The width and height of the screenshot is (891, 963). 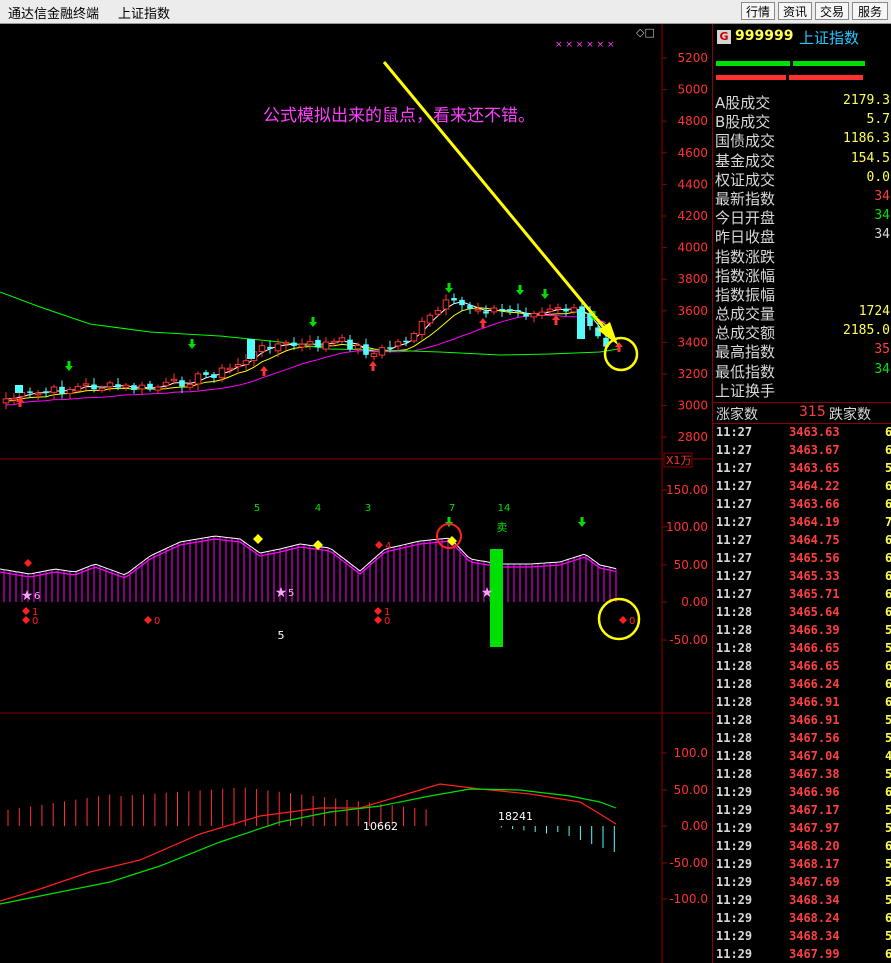 I want to click on tick-row: 11:27 3465.56 6, so click(x=802, y=559).